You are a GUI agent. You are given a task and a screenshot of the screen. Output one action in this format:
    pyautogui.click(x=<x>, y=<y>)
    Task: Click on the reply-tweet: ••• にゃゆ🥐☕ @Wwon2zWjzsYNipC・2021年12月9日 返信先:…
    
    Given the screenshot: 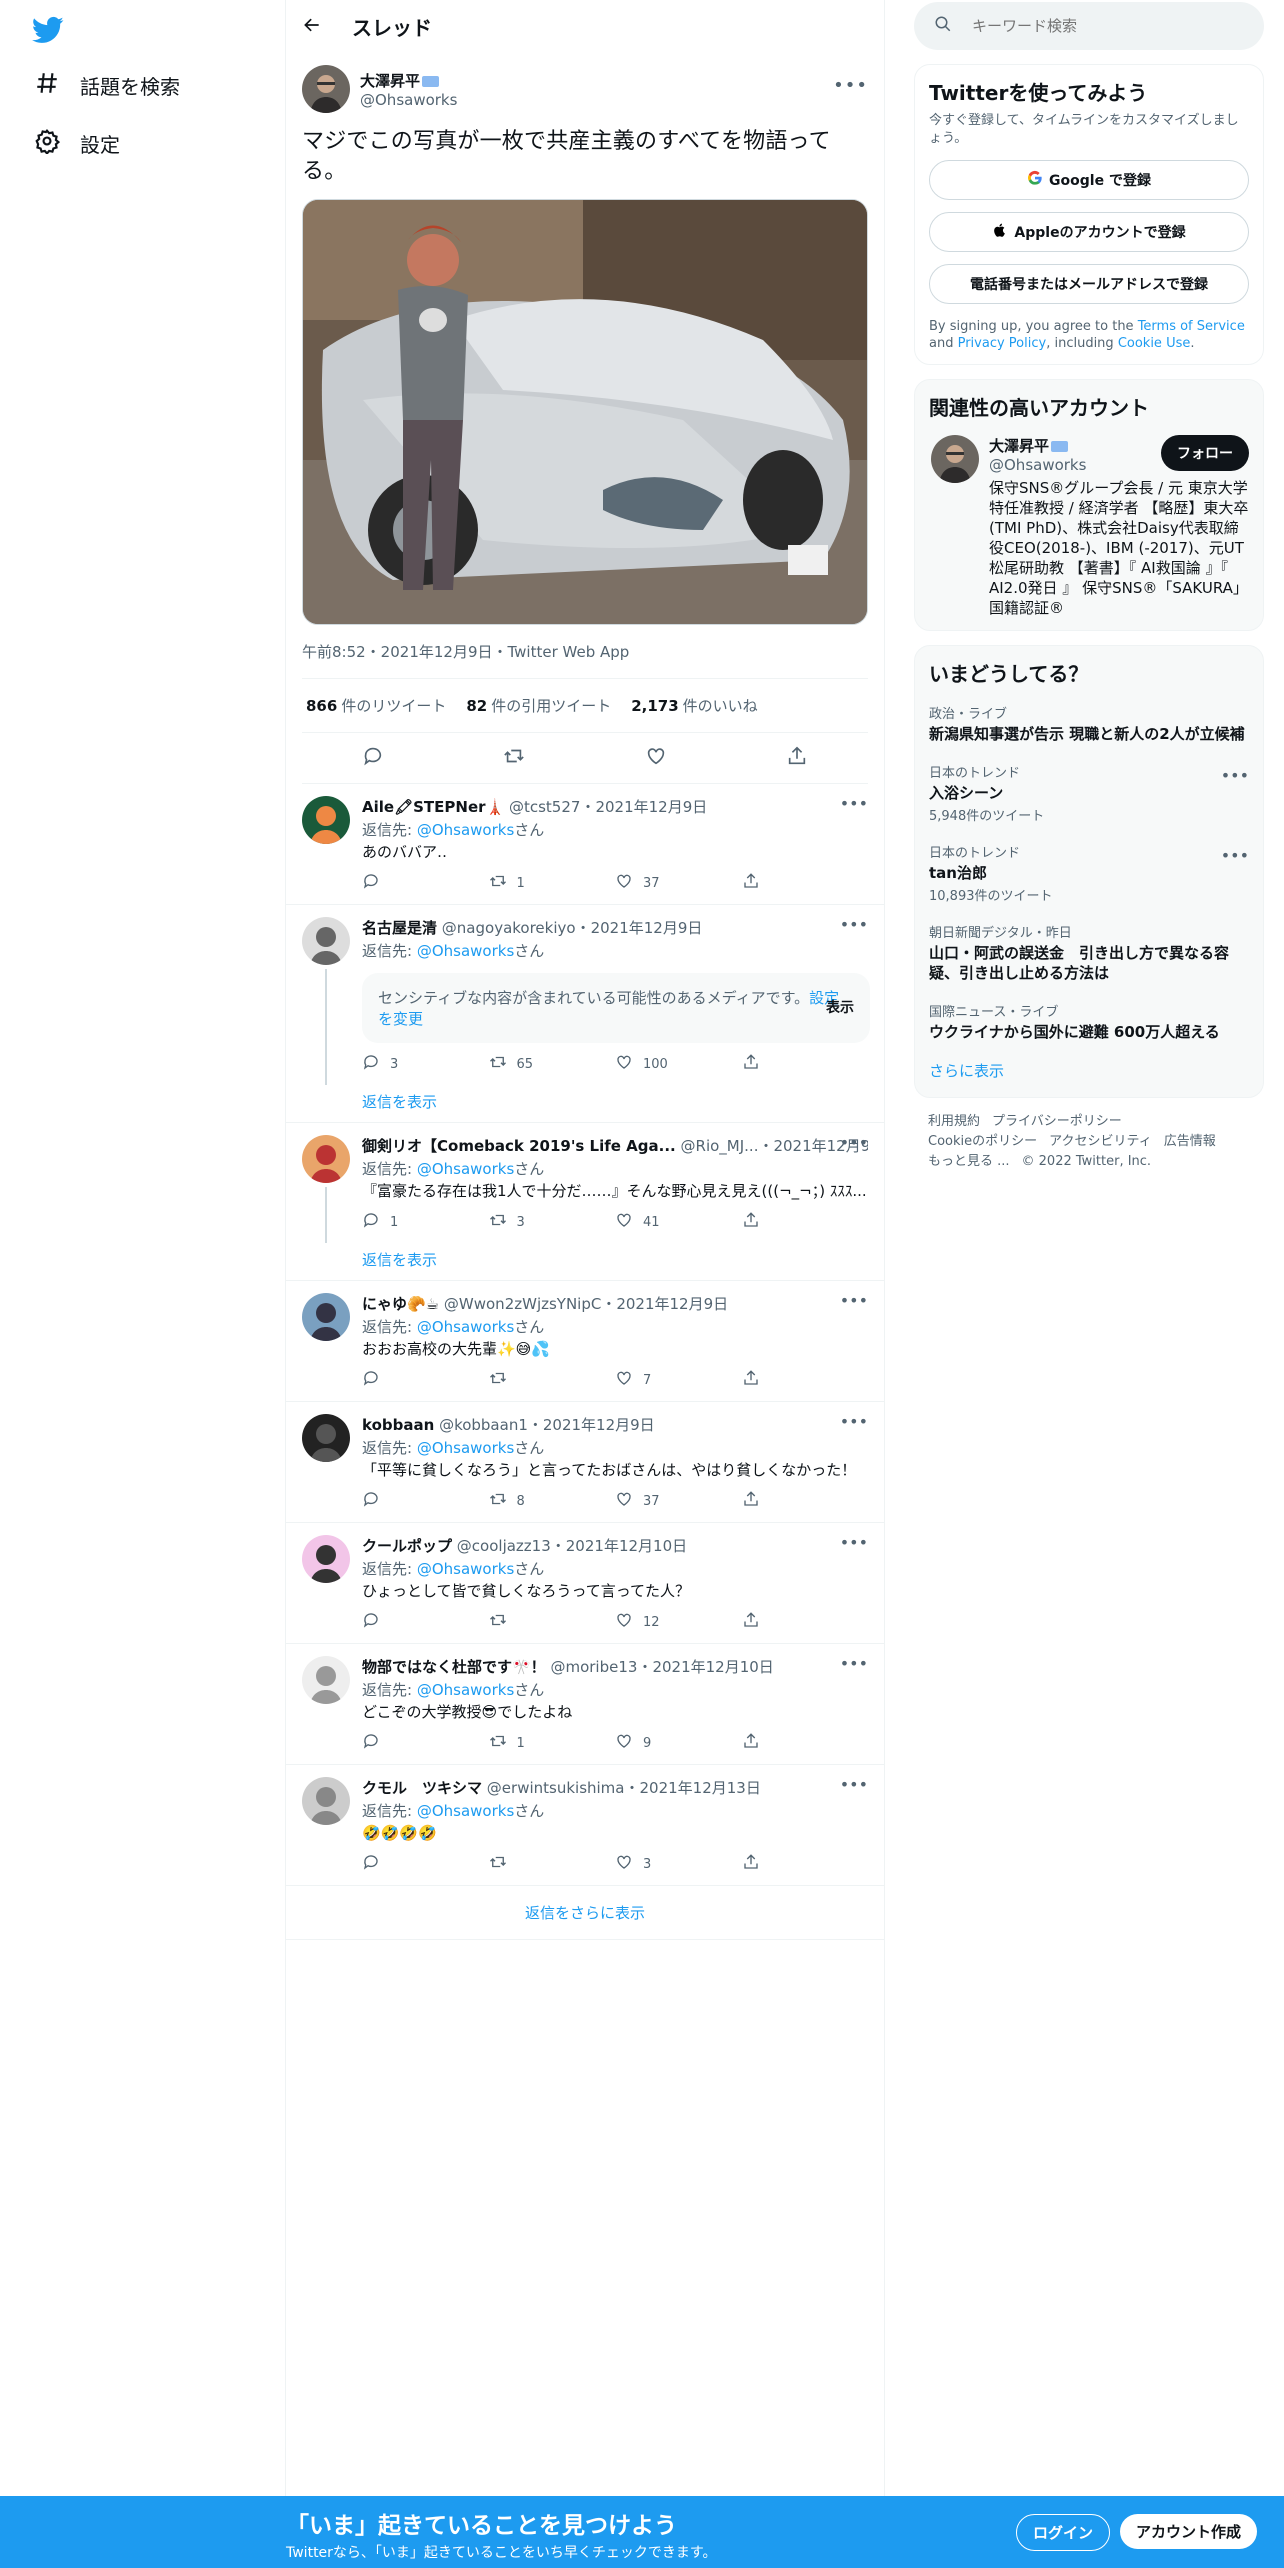 What is the action you would take?
    pyautogui.click(x=585, y=1341)
    